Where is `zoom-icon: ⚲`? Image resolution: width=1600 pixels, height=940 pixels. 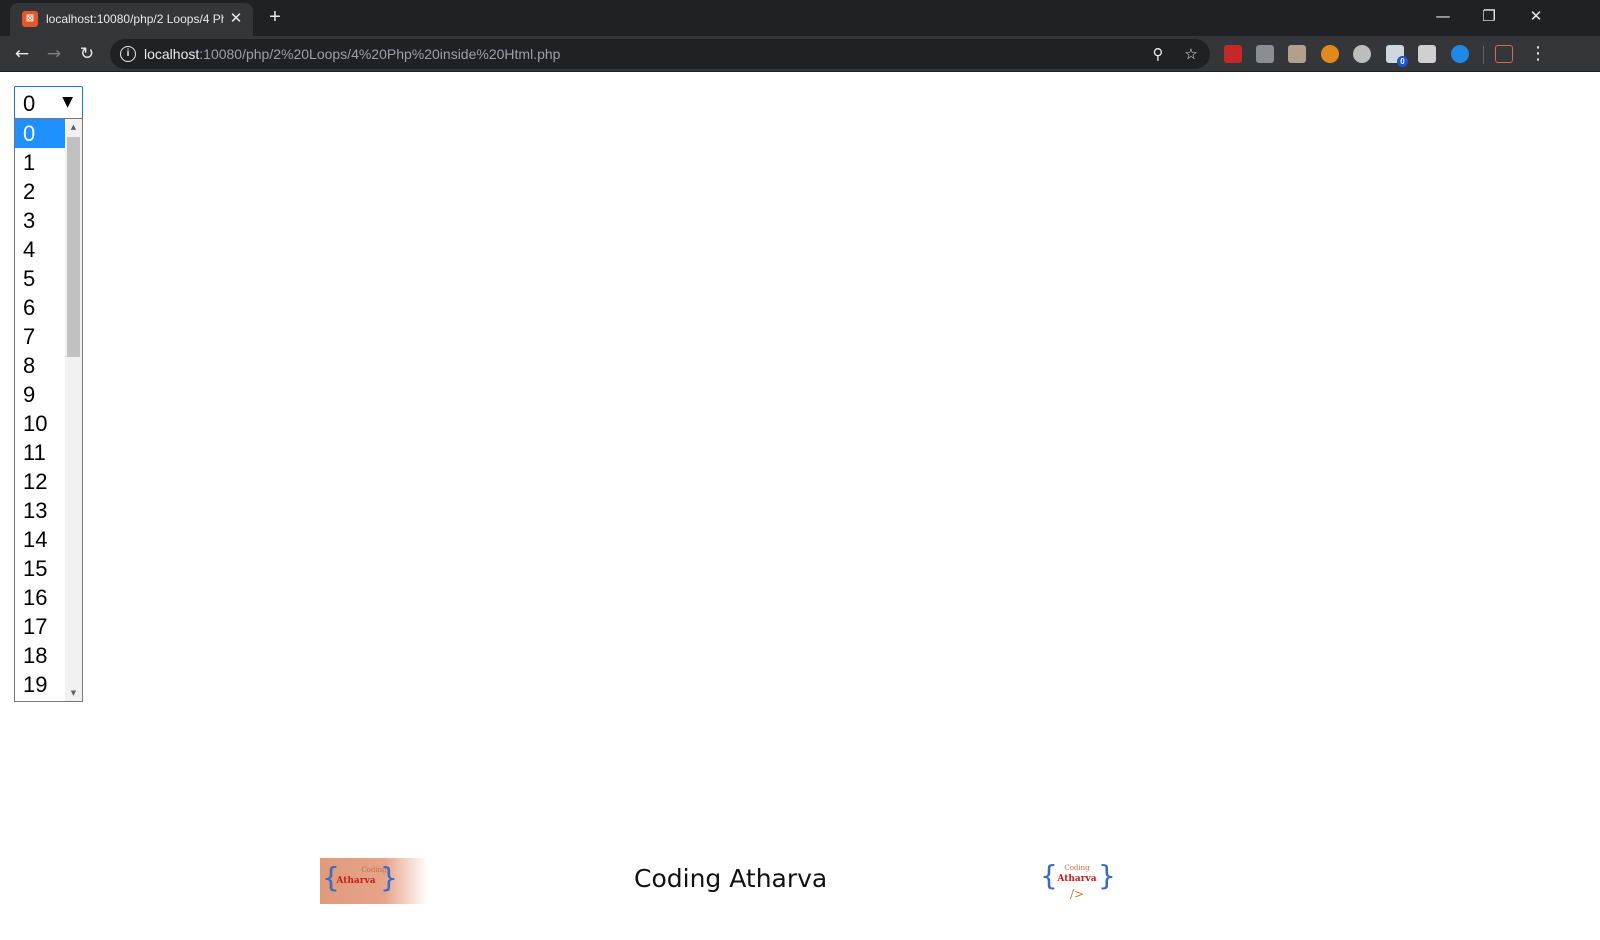 zoom-icon: ⚲ is located at coordinates (1158, 54).